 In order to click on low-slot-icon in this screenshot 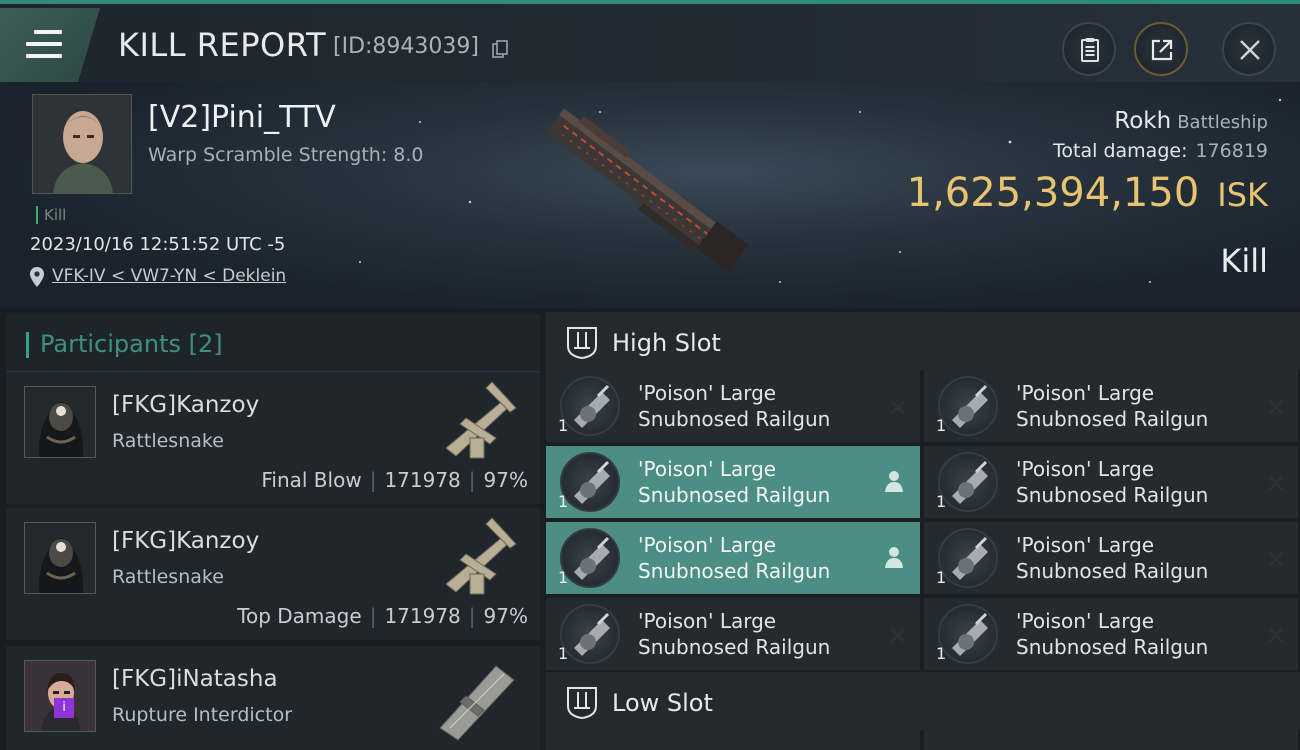, I will do `click(582, 703)`.